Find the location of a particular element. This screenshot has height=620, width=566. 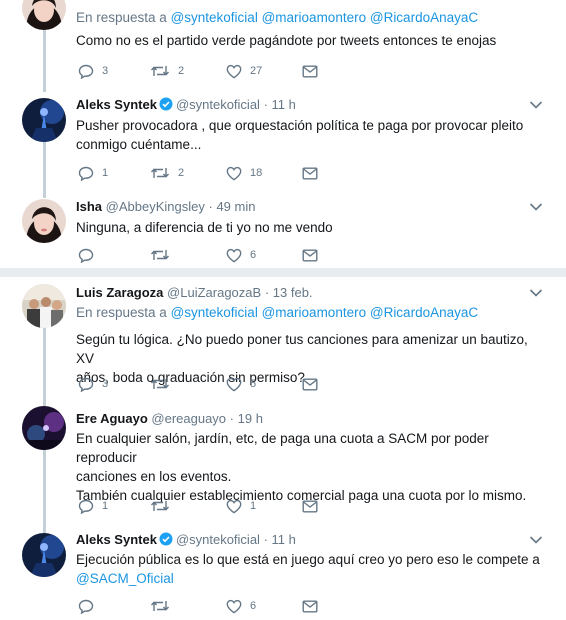

author-name: Luis Zaragoza is located at coordinates (119, 292).